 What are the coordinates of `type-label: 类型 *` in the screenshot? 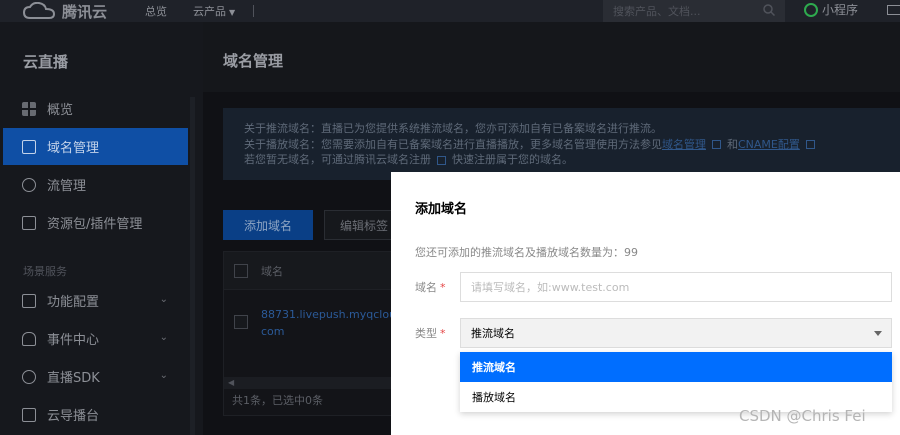 It's located at (430, 333).